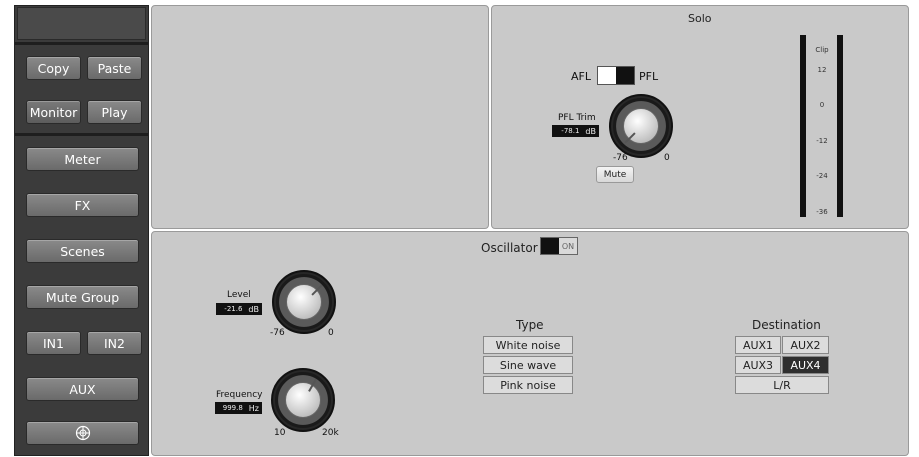  What do you see at coordinates (822, 141) in the screenshot?
I see `meter-label: -12` at bounding box center [822, 141].